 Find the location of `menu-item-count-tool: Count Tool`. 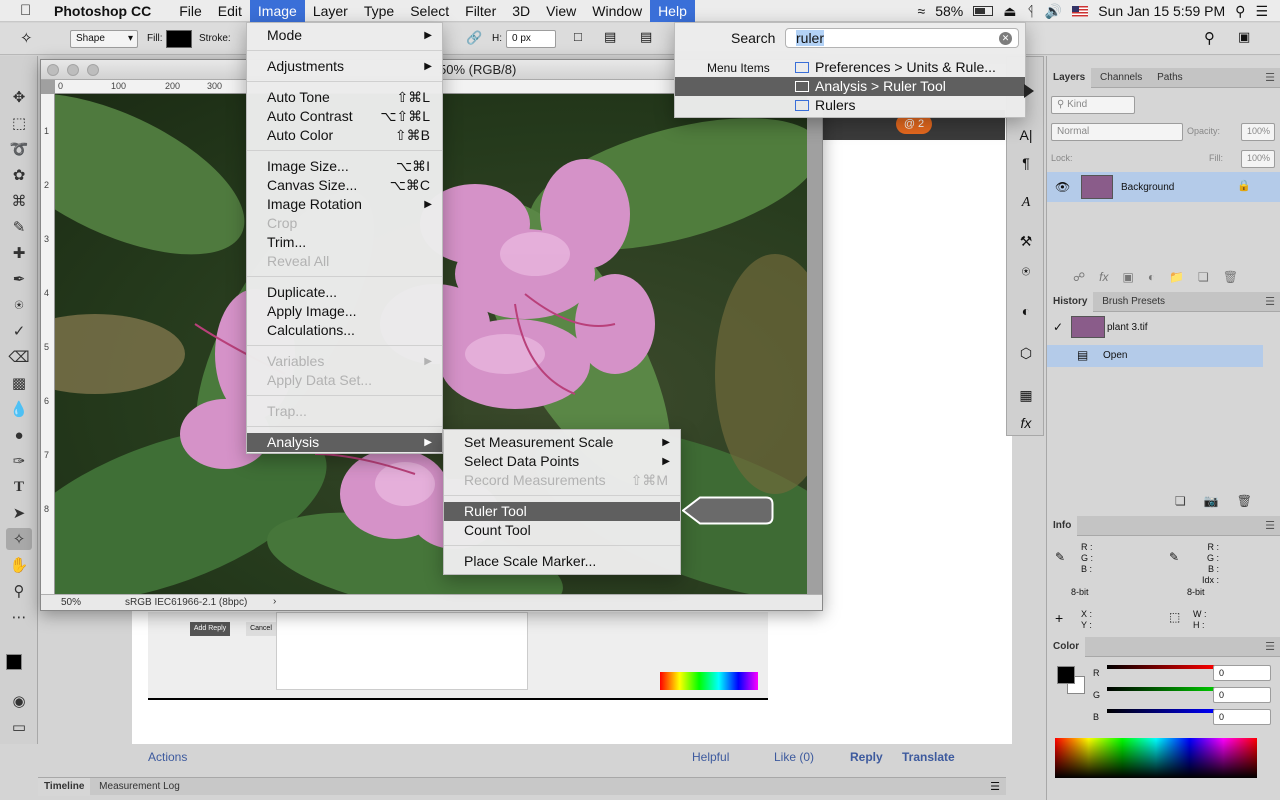

menu-item-count-tool: Count Tool is located at coordinates (562, 530).